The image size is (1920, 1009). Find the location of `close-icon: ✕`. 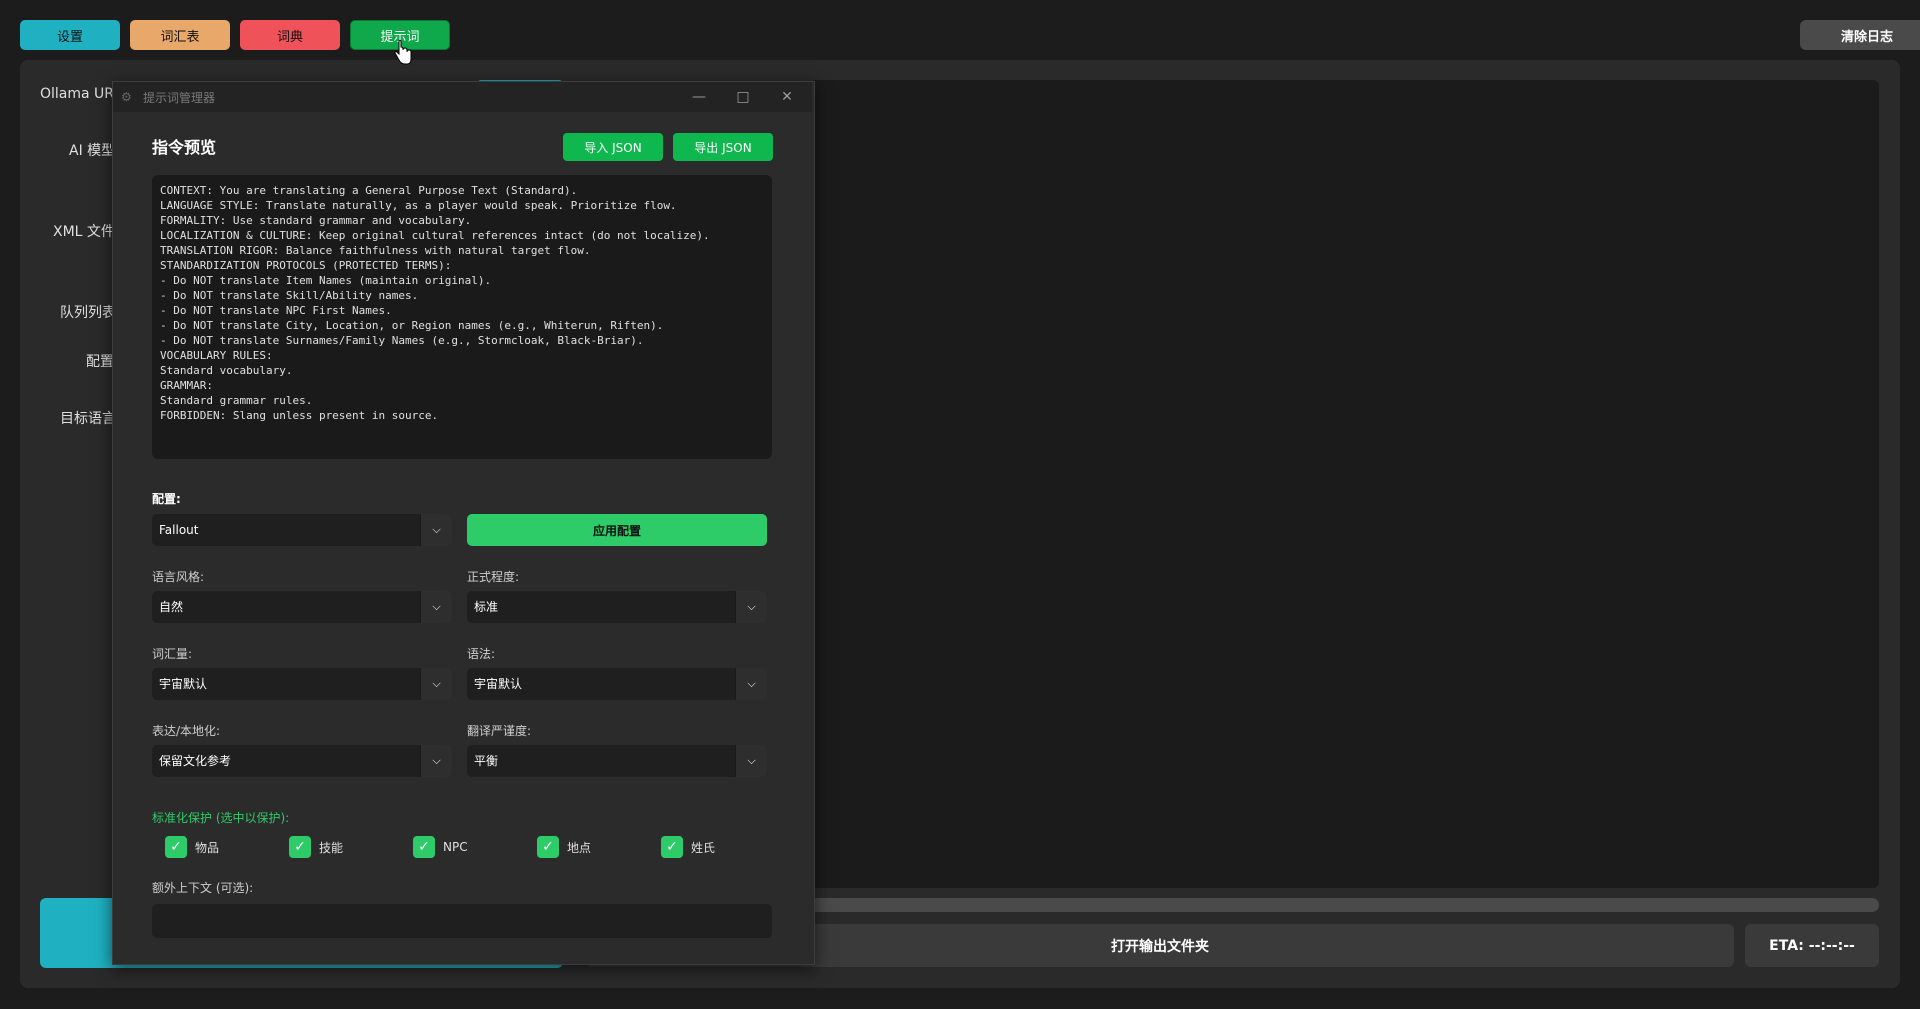

close-icon: ✕ is located at coordinates (787, 97).